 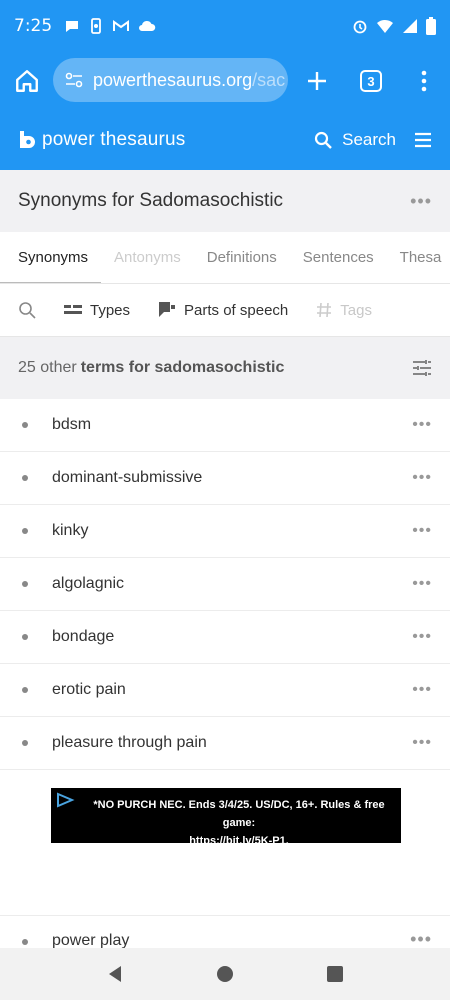 I want to click on home-circle-icon, so click(x=225, y=974).